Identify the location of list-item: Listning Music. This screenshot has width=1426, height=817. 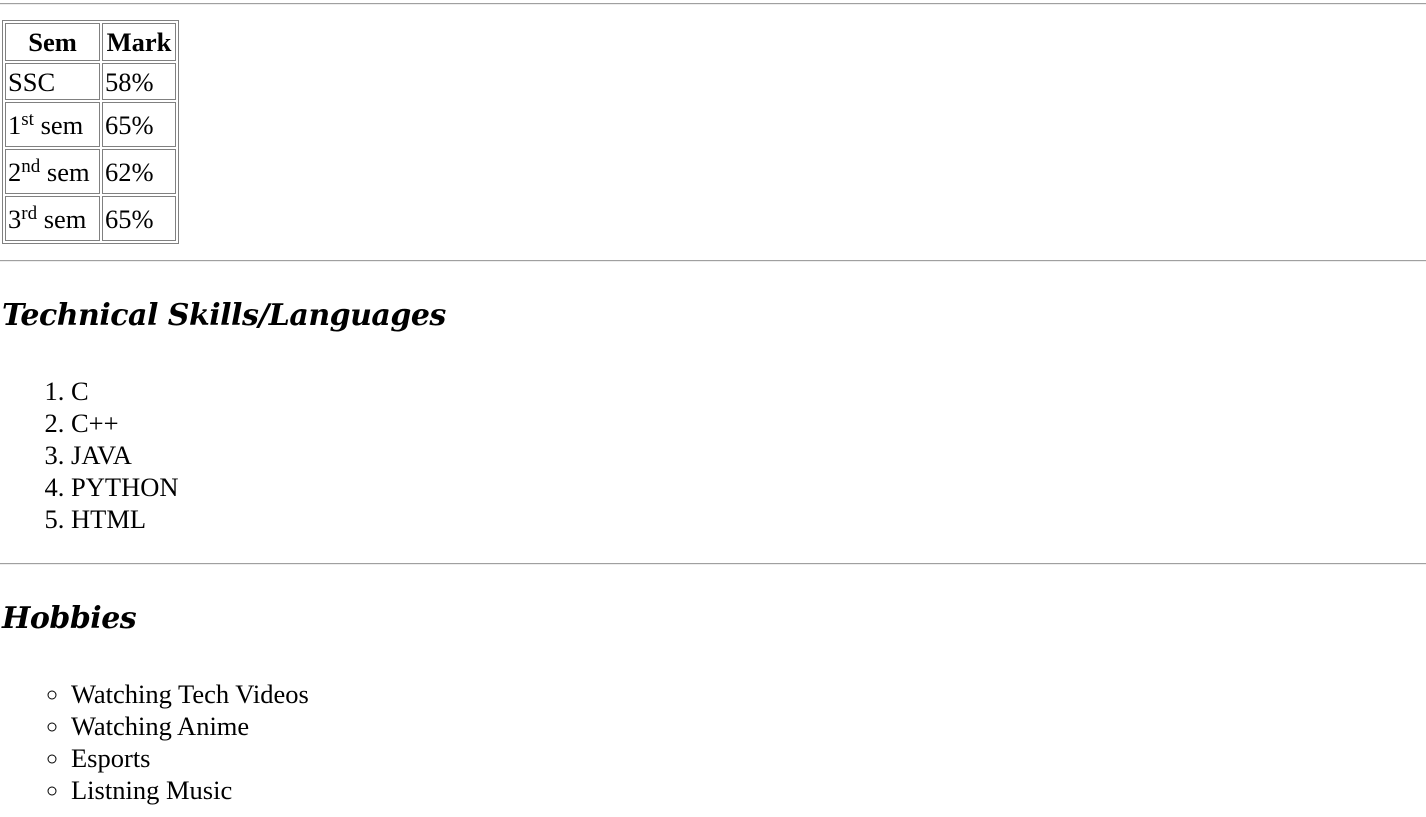
(190, 790).